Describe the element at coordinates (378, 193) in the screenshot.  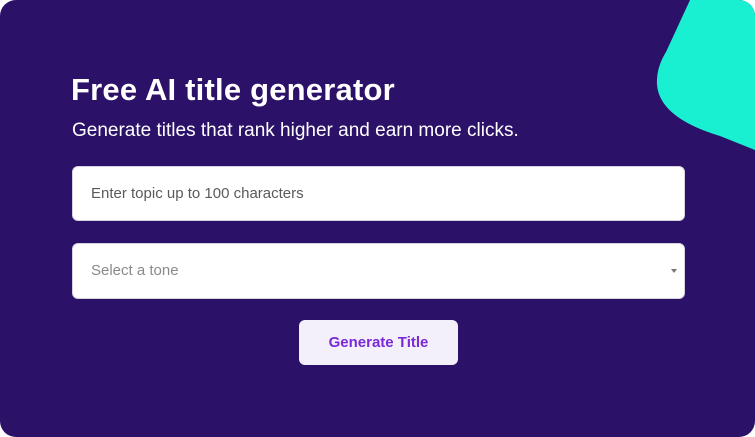
I see `topic-input` at that location.